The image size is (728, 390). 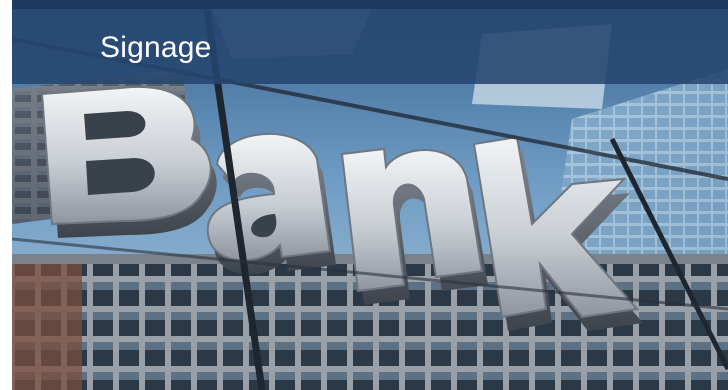 What do you see at coordinates (6, 195) in the screenshot?
I see `left-margin` at bounding box center [6, 195].